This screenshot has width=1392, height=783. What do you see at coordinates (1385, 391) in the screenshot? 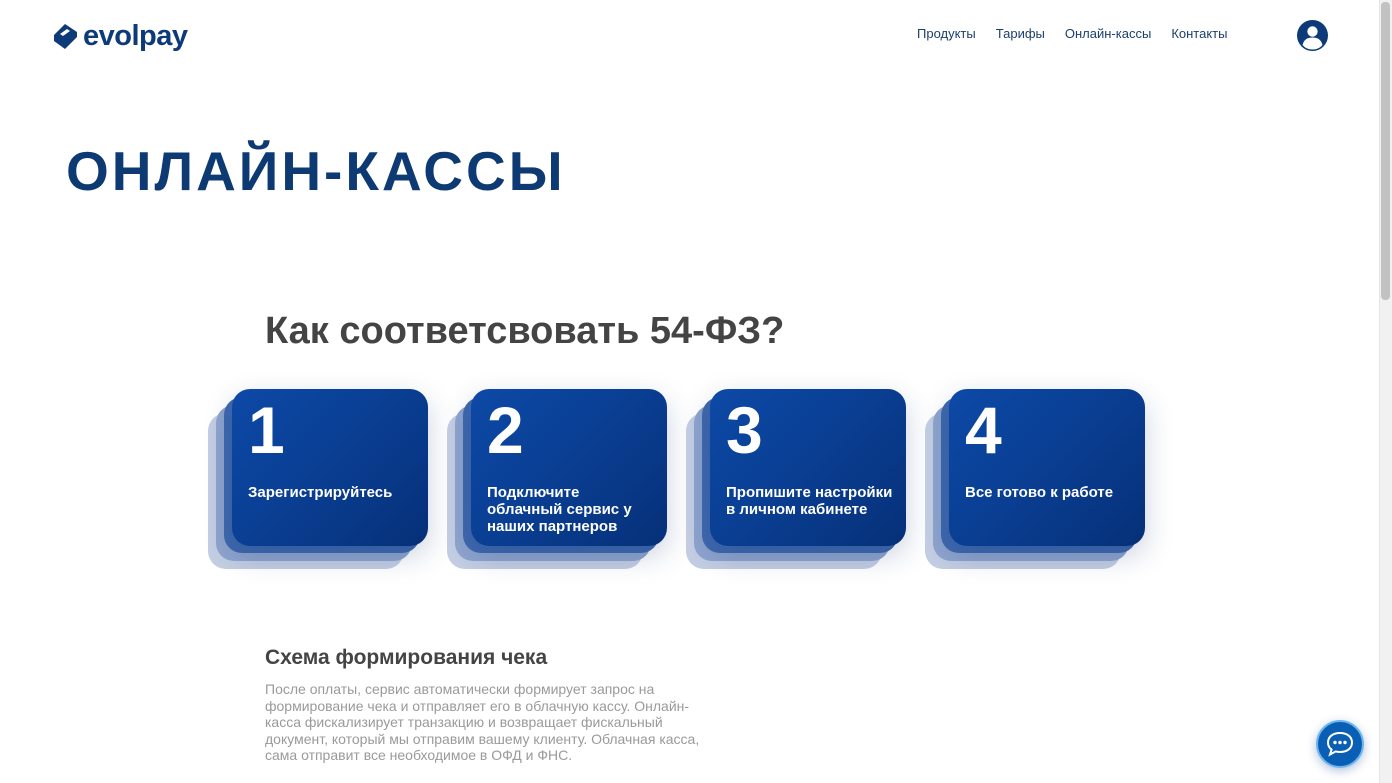
I see `page-scrollbar` at bounding box center [1385, 391].